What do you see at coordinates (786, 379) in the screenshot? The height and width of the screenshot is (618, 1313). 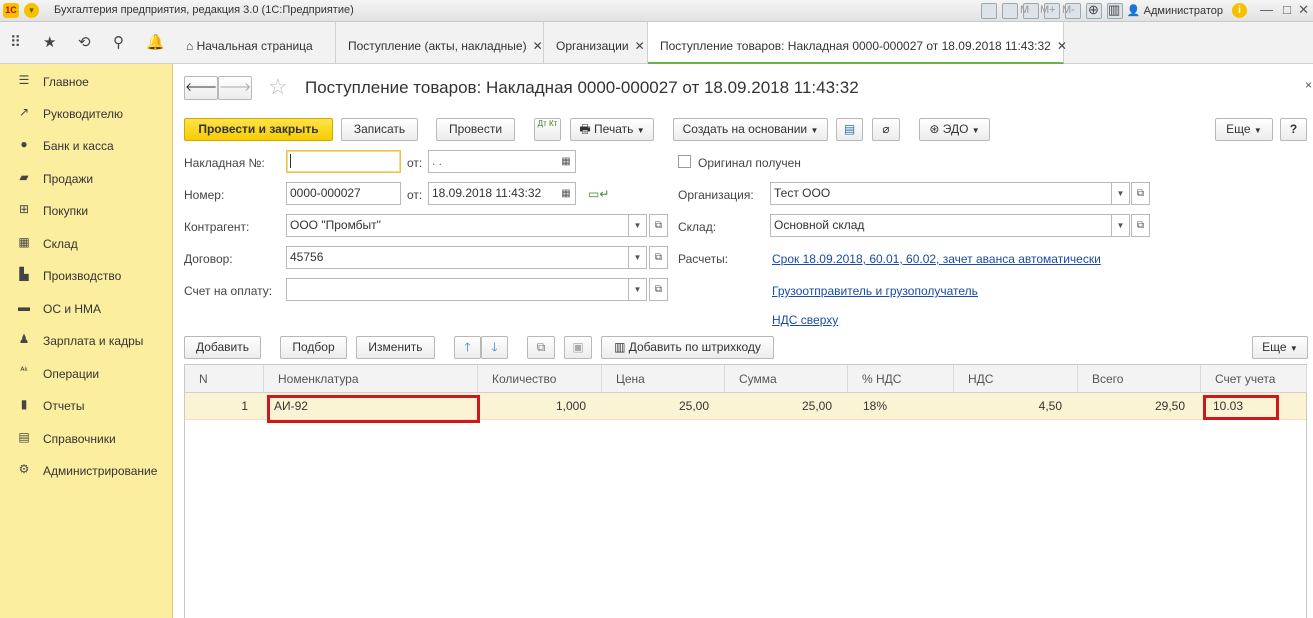 I see `column-header-amount: Сумма` at bounding box center [786, 379].